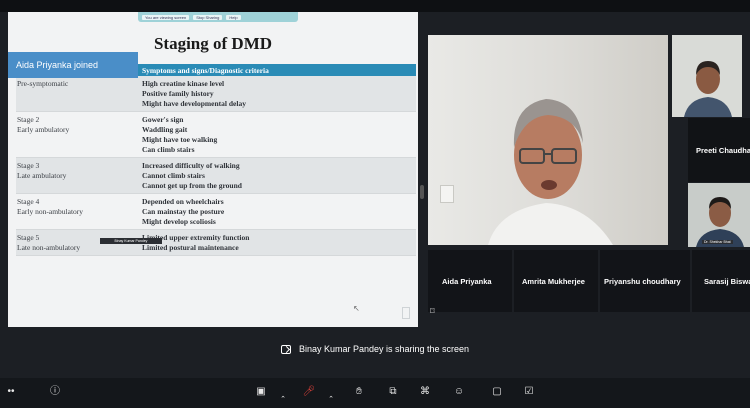 This screenshot has height=408, width=750. What do you see at coordinates (55, 392) in the screenshot?
I see `info-icon: ⓘ` at bounding box center [55, 392].